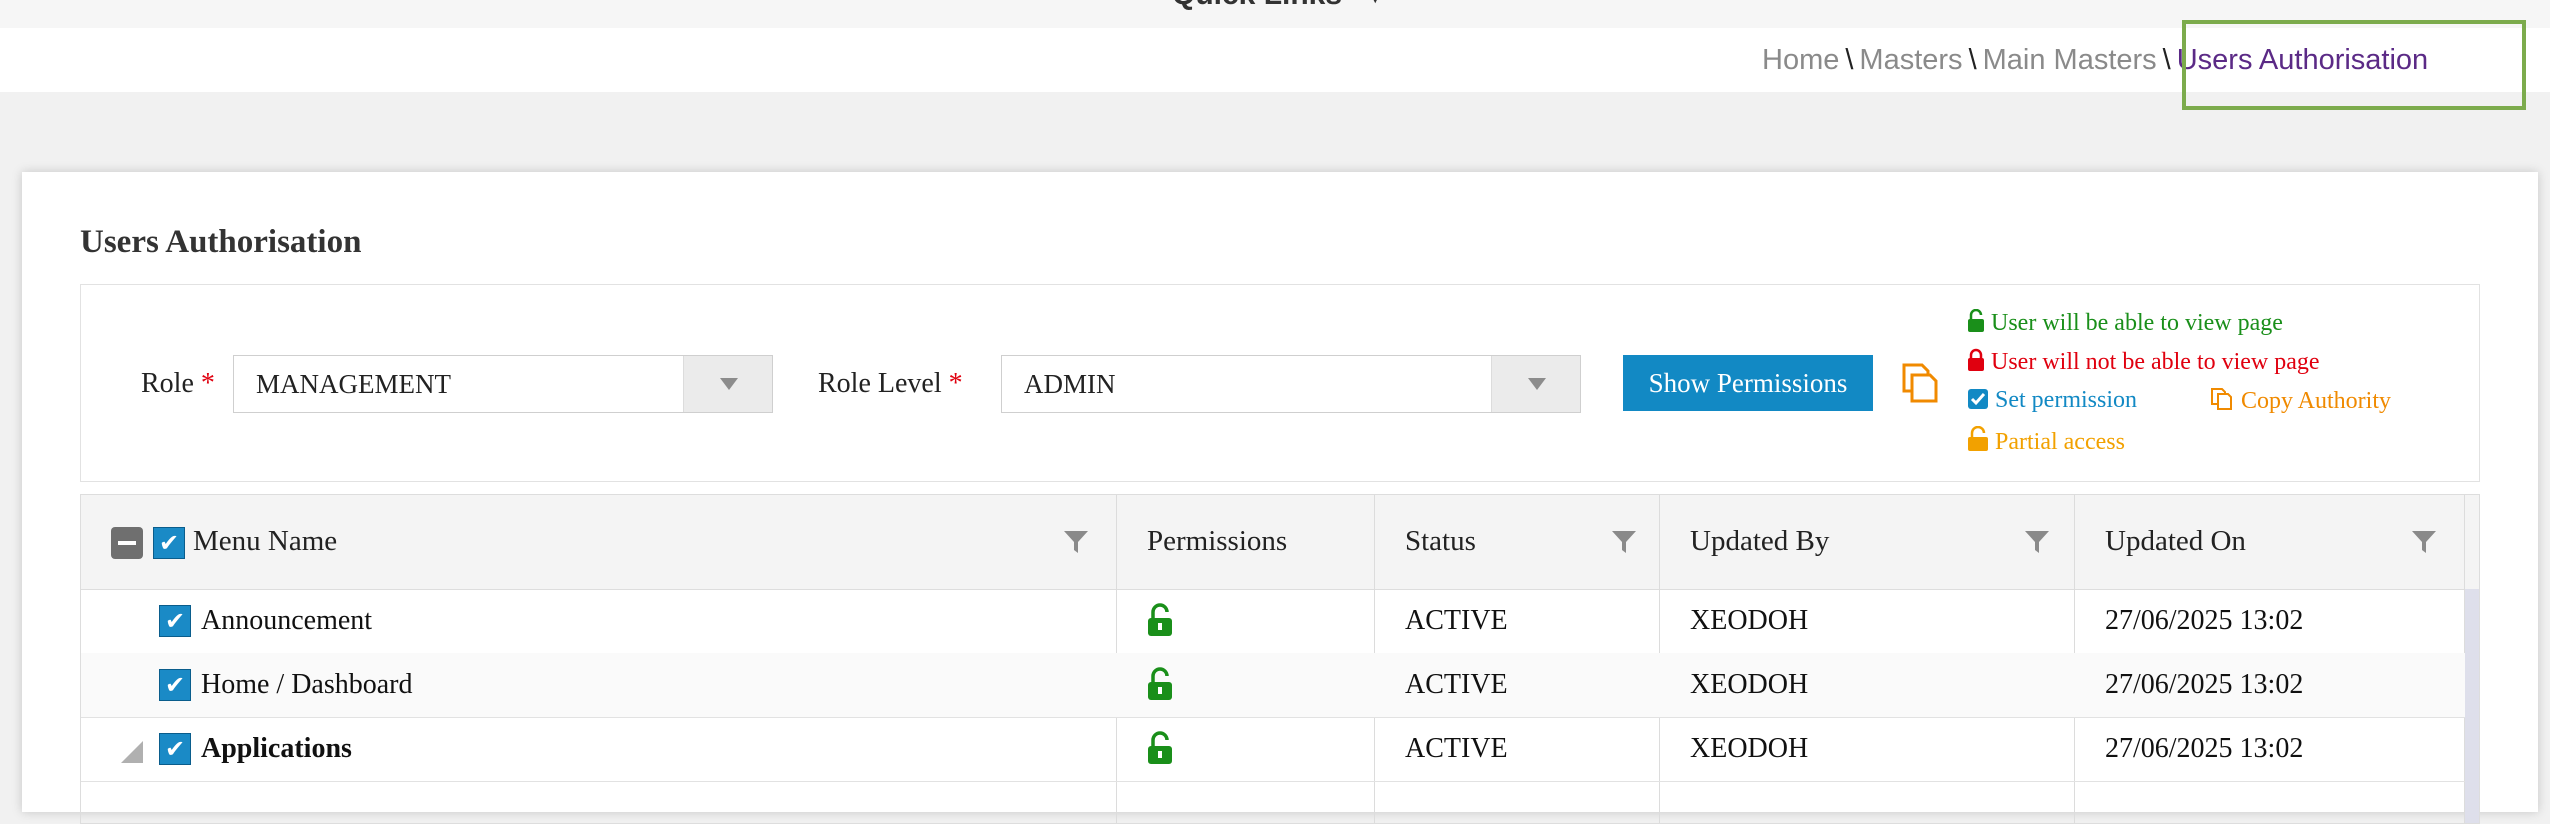 The width and height of the screenshot is (2550, 824). I want to click on legend-no-view: User will not be able to view page, so click(2143, 362).